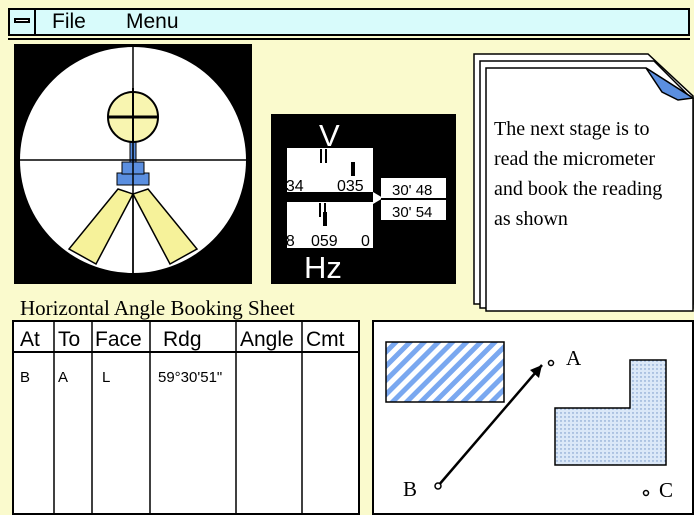 This screenshot has width=694, height=515. I want to click on column-header-to: To, so click(69, 339).